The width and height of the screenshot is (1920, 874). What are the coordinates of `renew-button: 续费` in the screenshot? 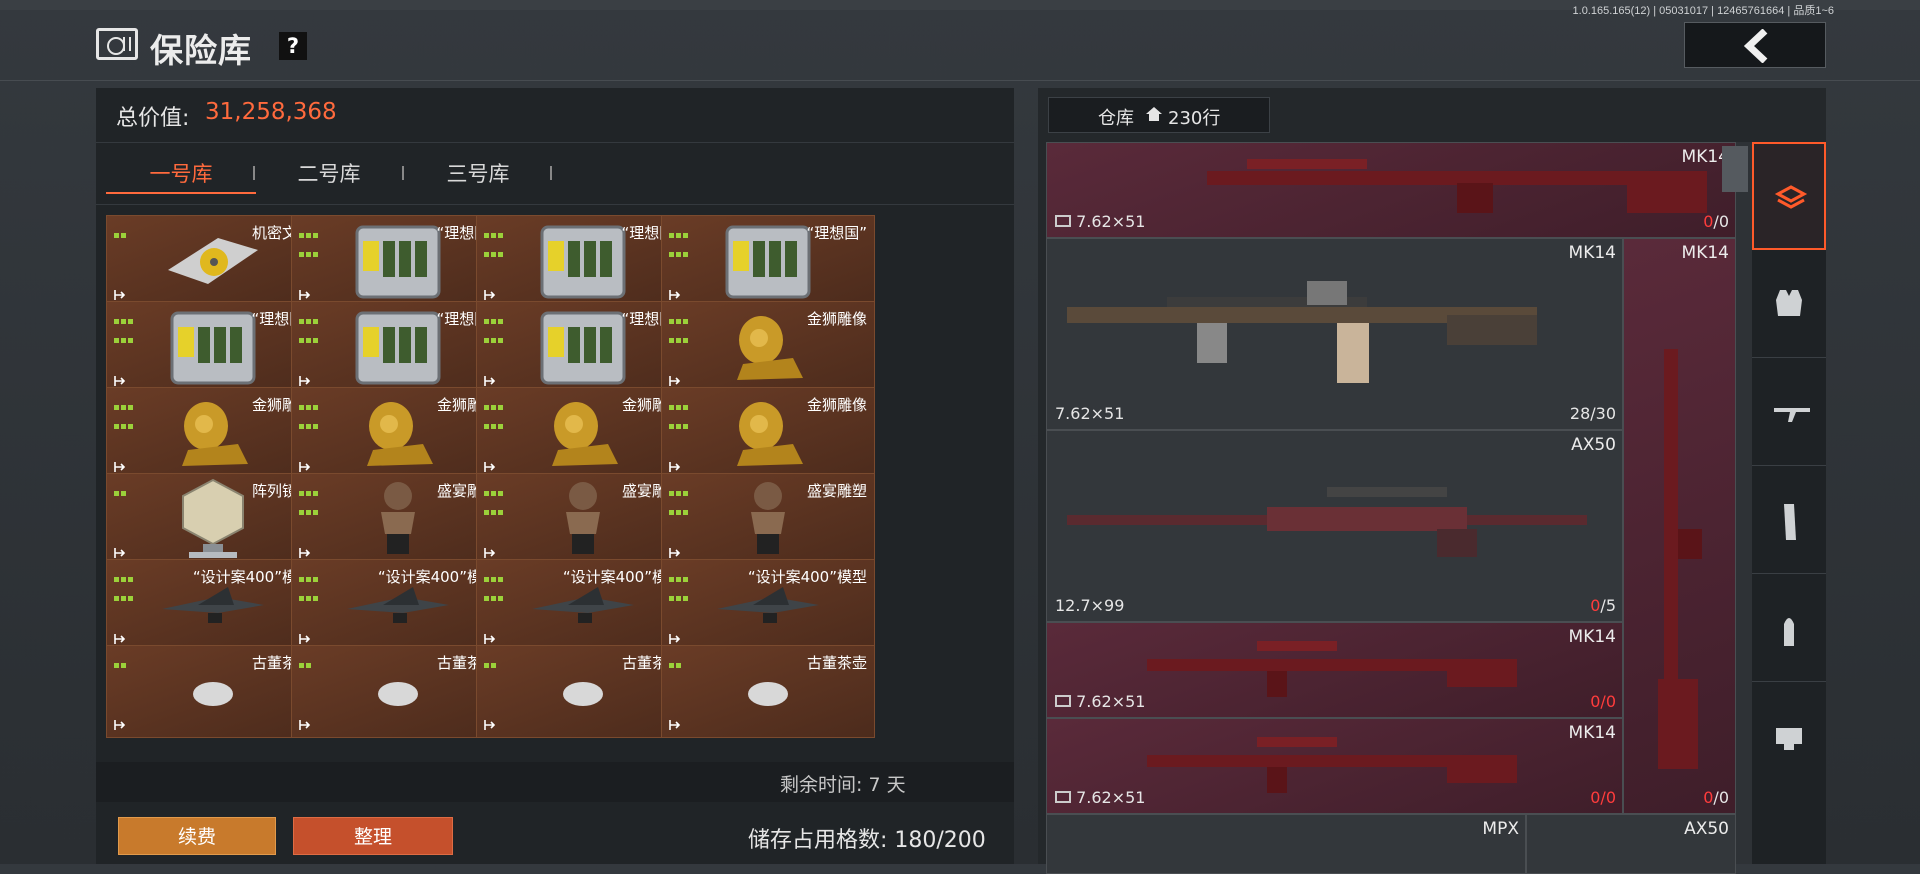 It's located at (197, 836).